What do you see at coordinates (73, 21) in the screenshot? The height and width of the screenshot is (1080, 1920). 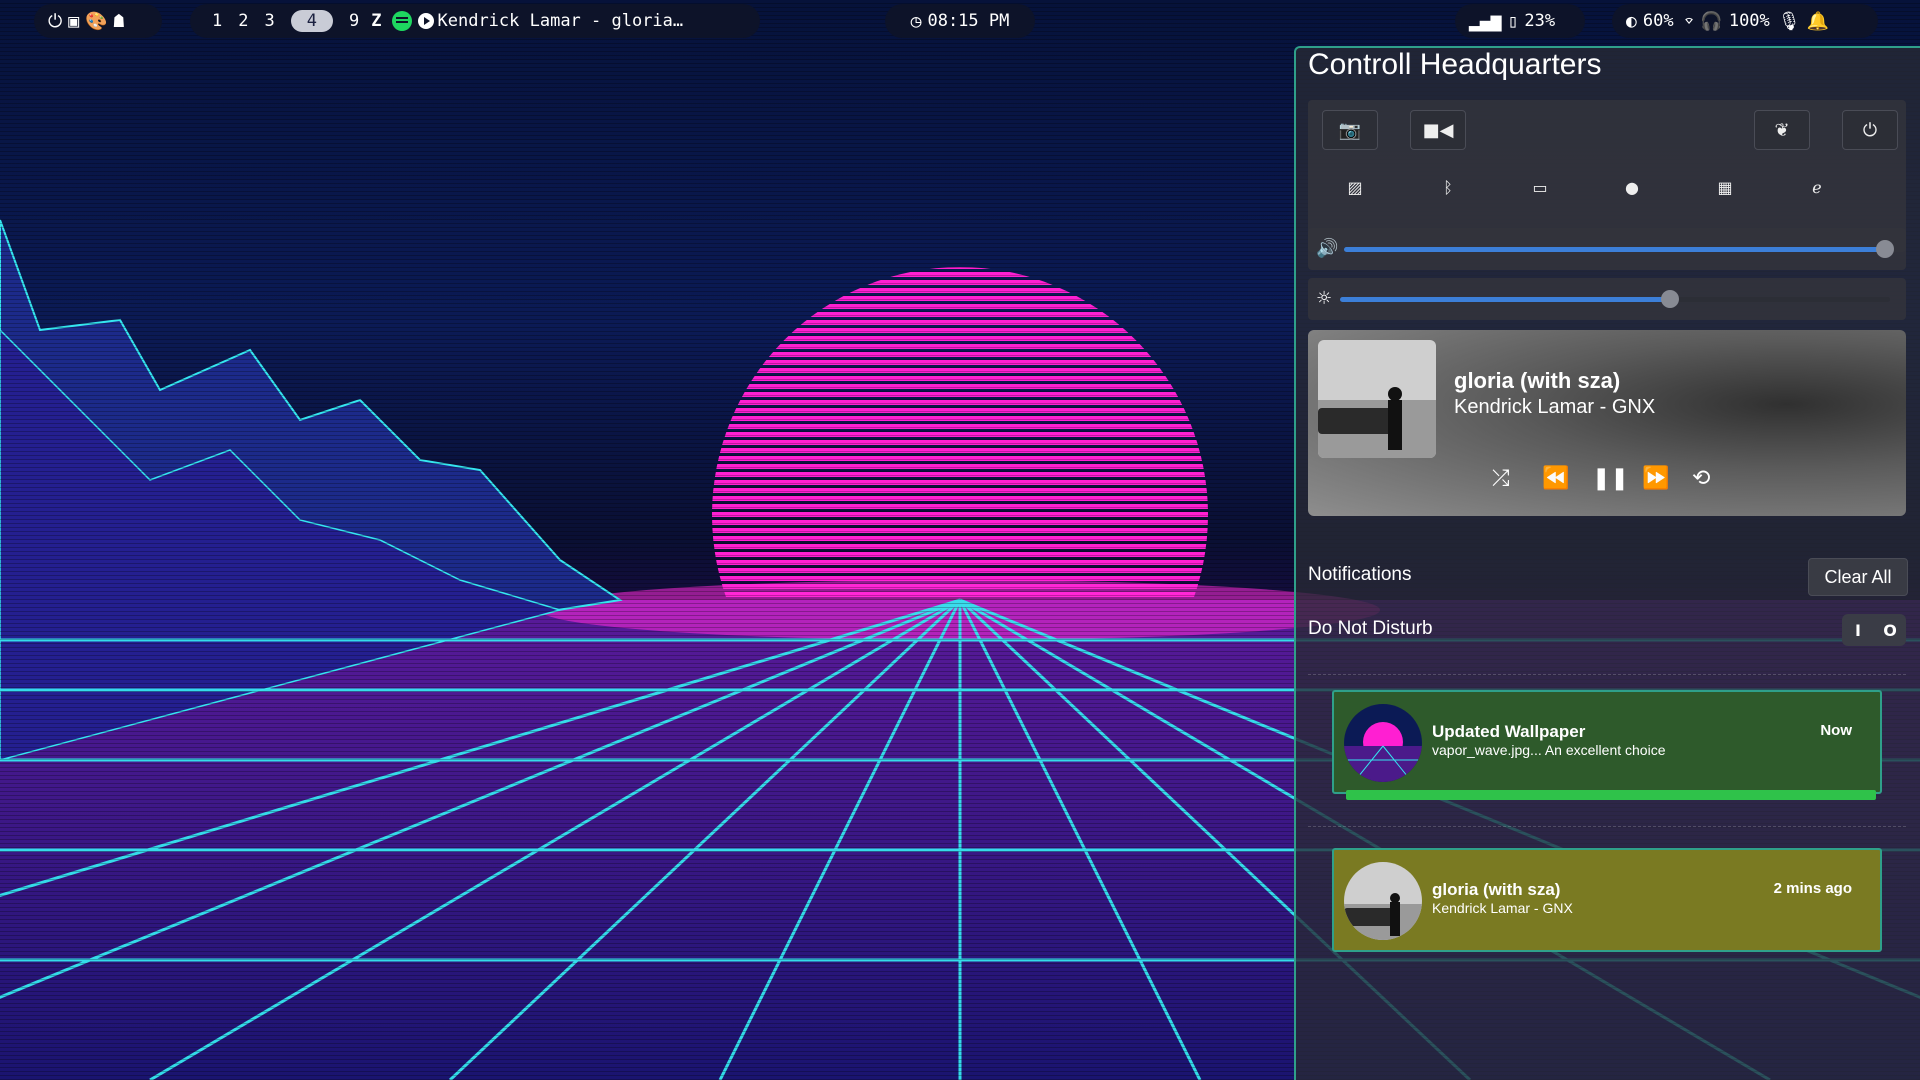 I see `windows-icon: ▣` at bounding box center [73, 21].